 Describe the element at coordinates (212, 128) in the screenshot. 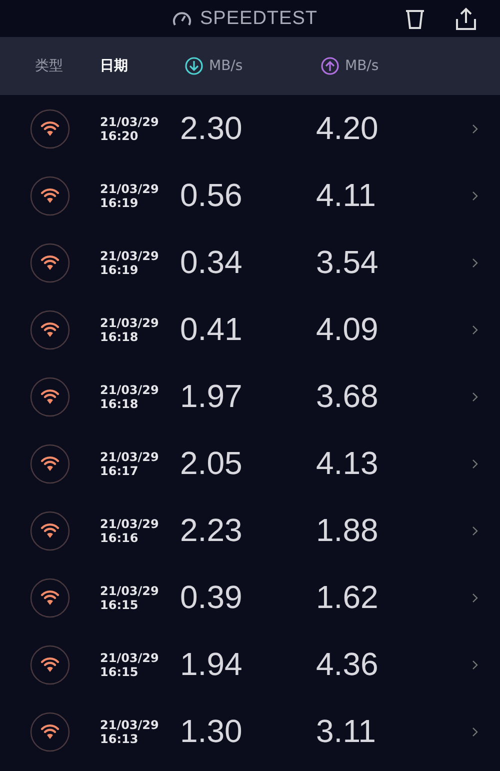

I see `download-speed: 2.30` at that location.